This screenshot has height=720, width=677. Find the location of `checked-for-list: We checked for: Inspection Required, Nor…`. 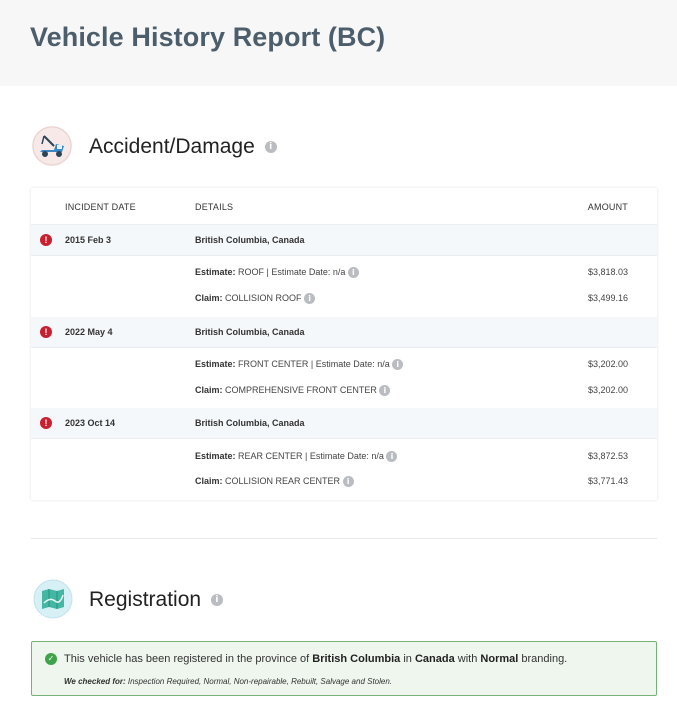

checked-for-list: We checked for: Inspection Required, Nor… is located at coordinates (228, 681).